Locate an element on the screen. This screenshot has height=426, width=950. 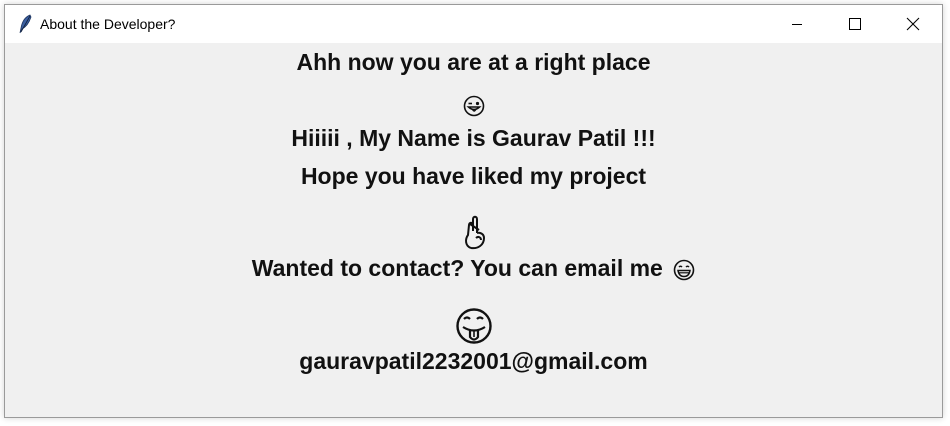
tongue-out-face-icon is located at coordinates (474, 326).